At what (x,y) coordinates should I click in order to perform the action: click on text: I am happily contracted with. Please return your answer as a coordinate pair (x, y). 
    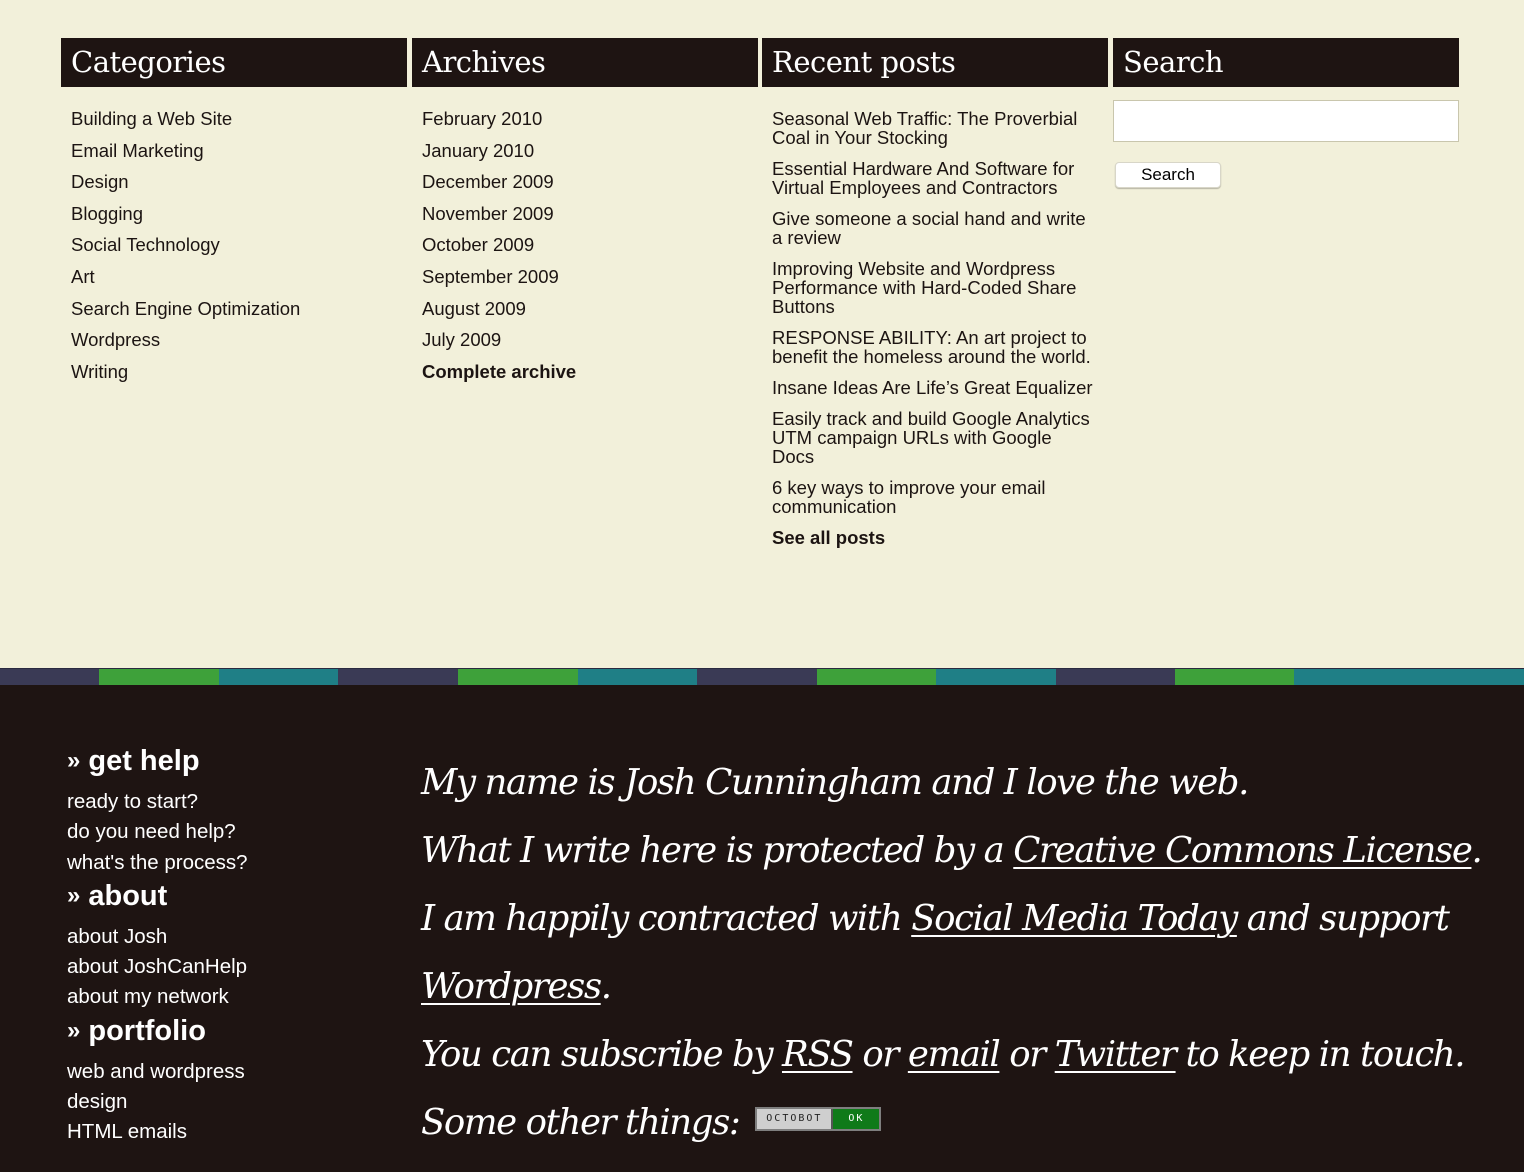
    Looking at the image, I should click on (666, 918).